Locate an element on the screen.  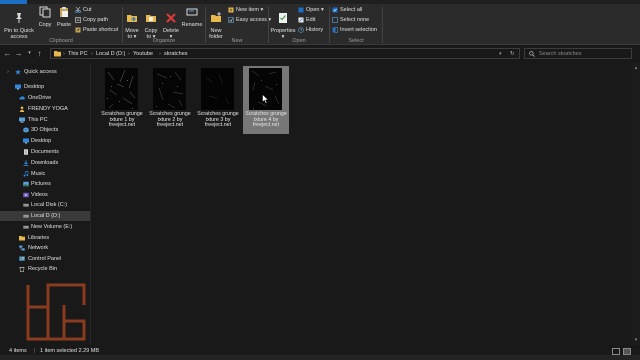
vertical-scrollbar: ▴ ▾ is located at coordinates (636, 204).